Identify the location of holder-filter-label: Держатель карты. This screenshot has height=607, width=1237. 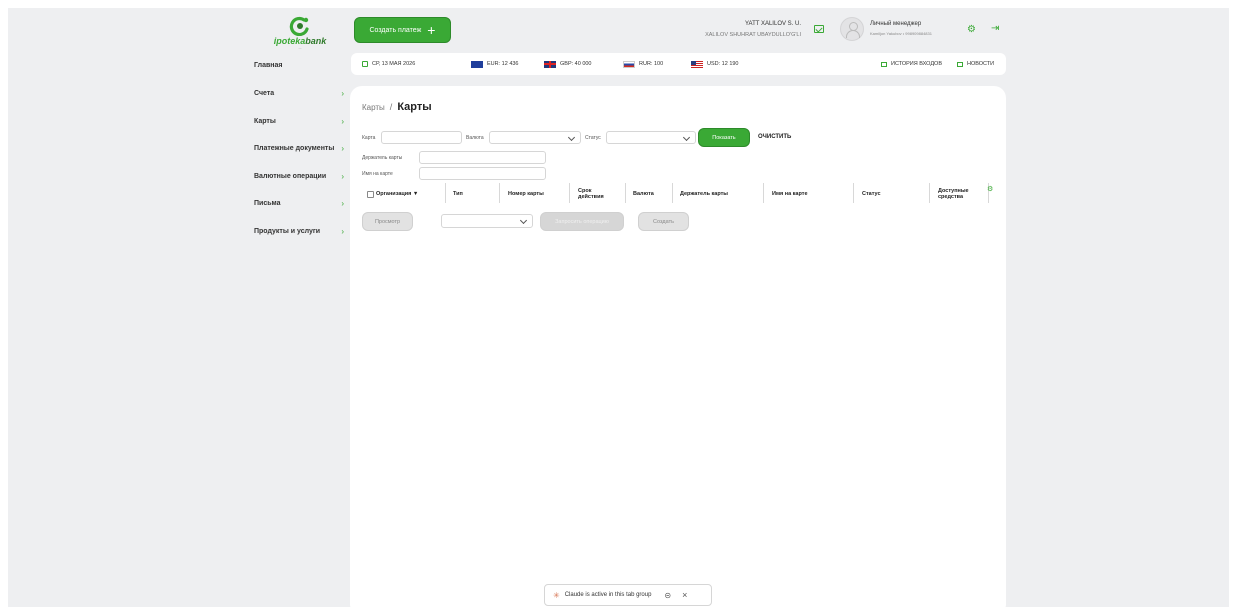
(382, 158).